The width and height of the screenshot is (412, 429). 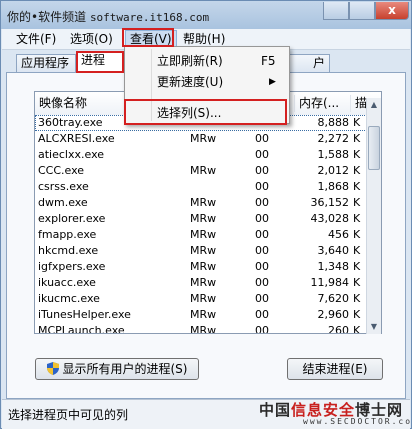 What do you see at coordinates (338, 234) in the screenshot?
I see `memory-usage: 456` at bounding box center [338, 234].